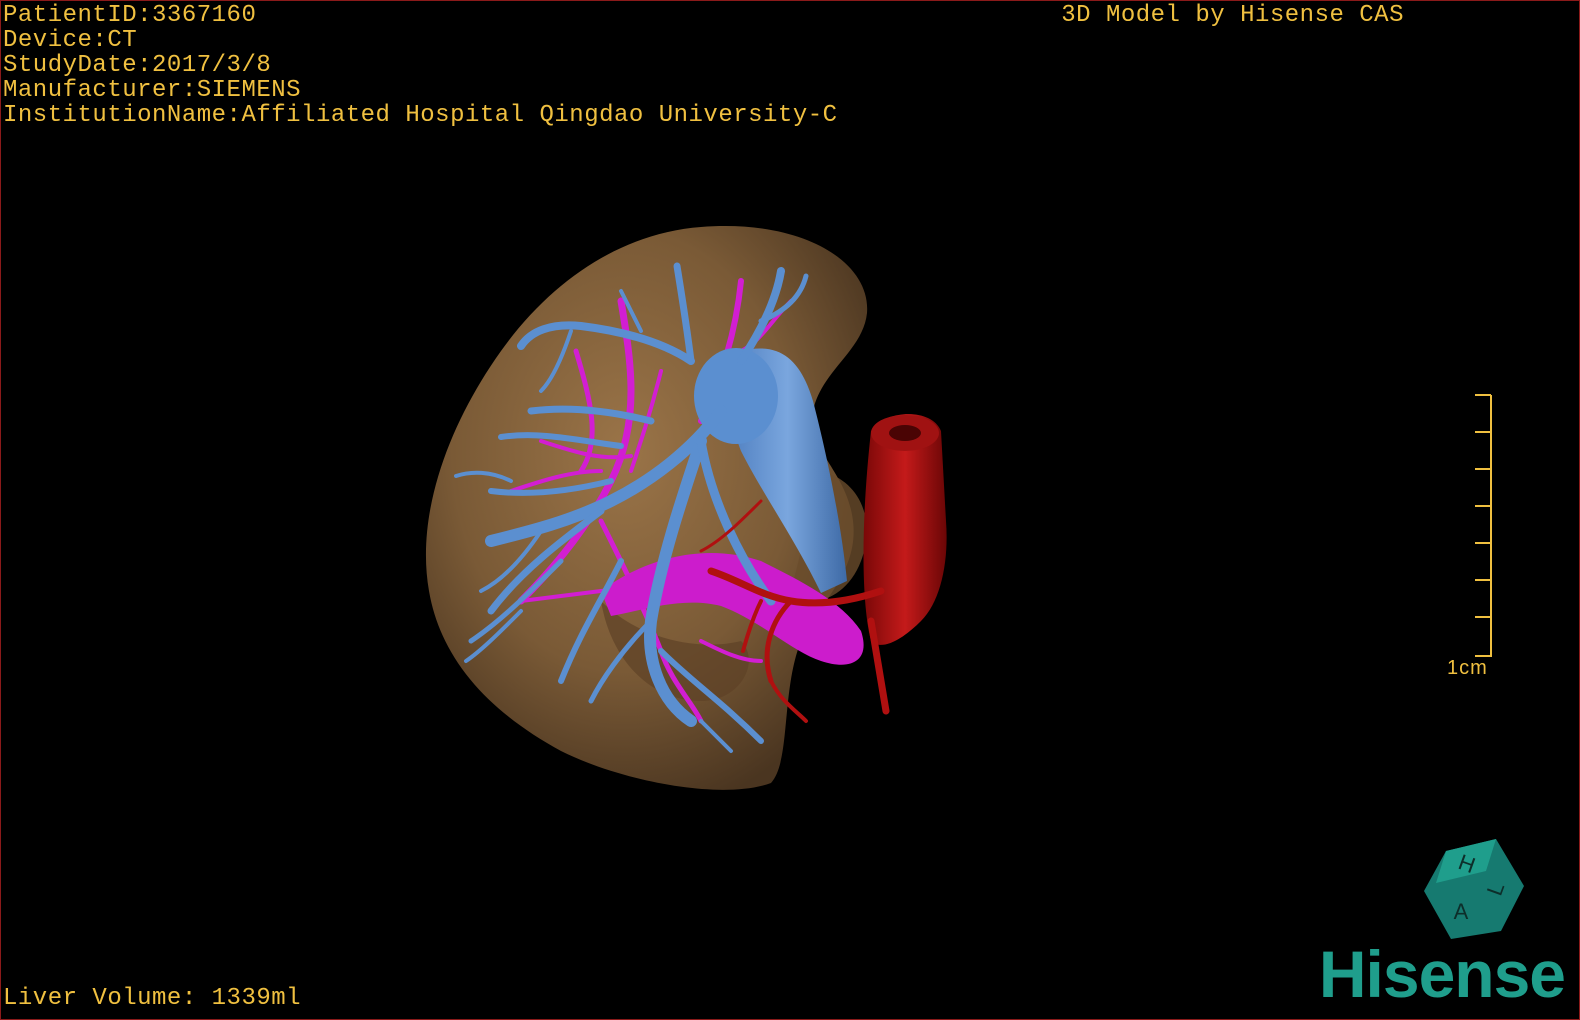 This screenshot has height=1020, width=1580. I want to click on orientation-cube-icon: H L A, so click(1471, 886).